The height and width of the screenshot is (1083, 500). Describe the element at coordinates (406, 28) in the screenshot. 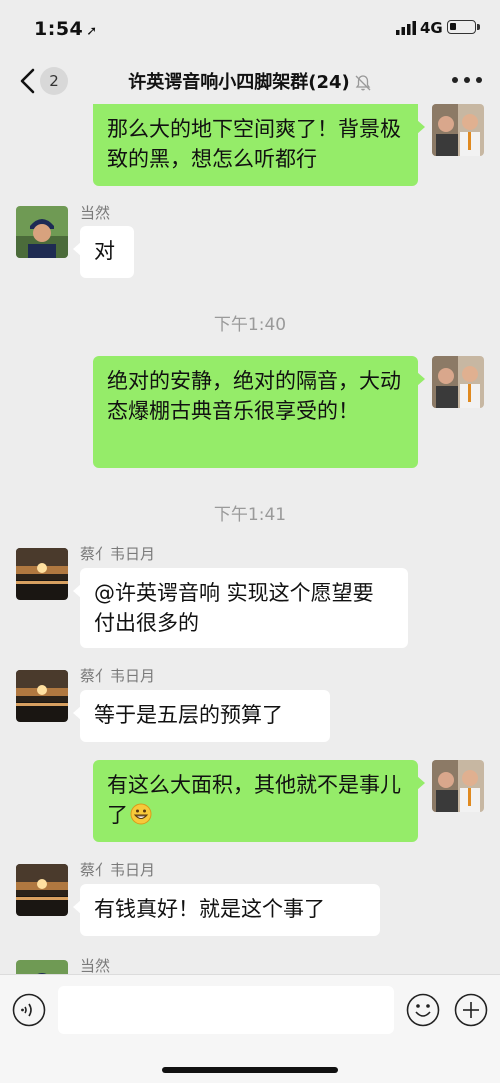

I see `signal-icon` at that location.